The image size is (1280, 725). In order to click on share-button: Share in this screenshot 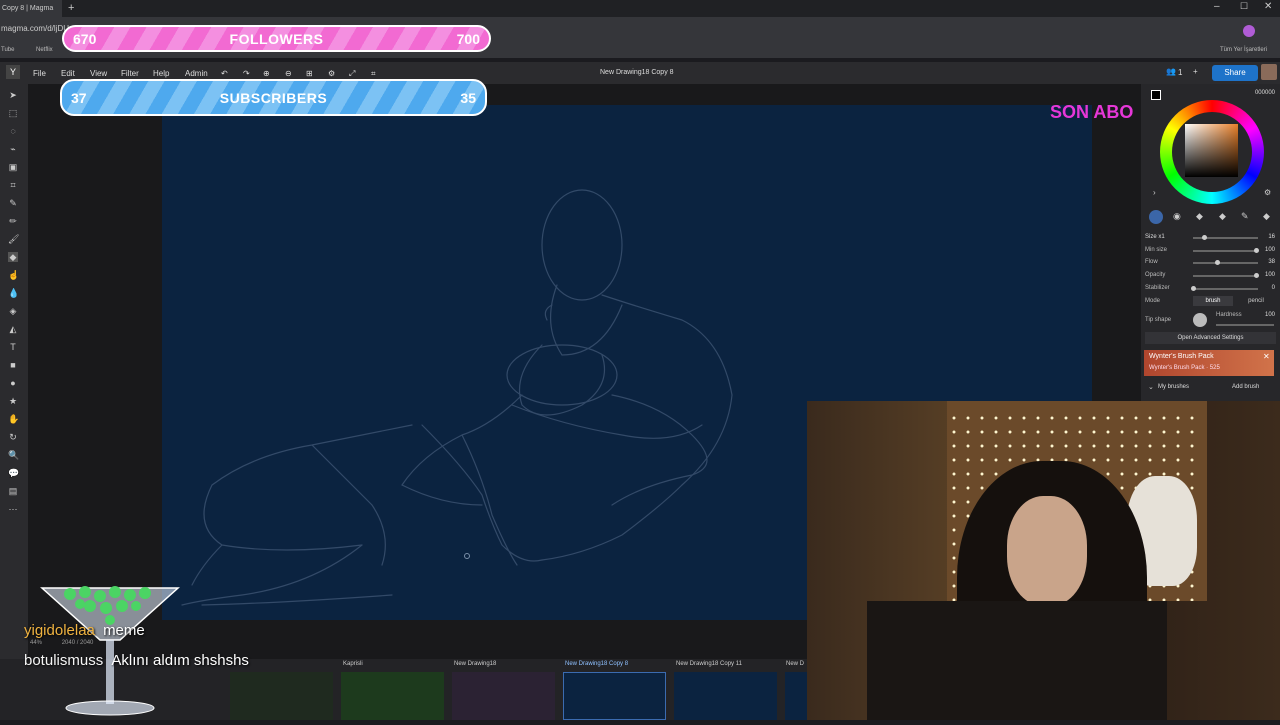, I will do `click(1235, 73)`.